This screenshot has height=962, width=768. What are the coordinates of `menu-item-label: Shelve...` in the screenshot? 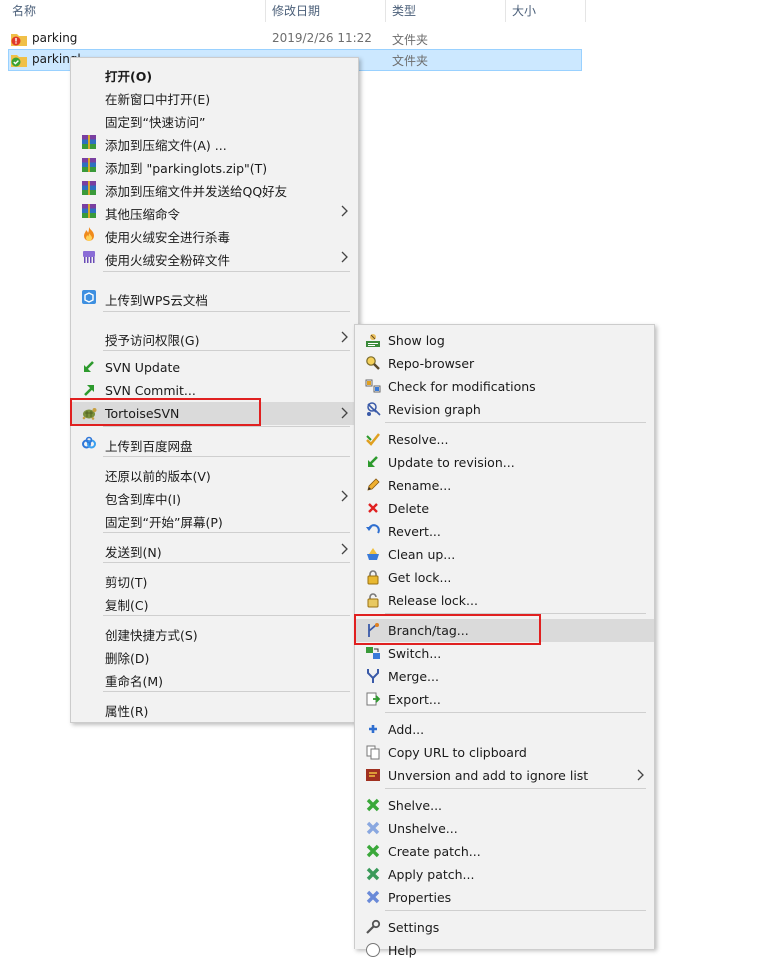 It's located at (415, 805).